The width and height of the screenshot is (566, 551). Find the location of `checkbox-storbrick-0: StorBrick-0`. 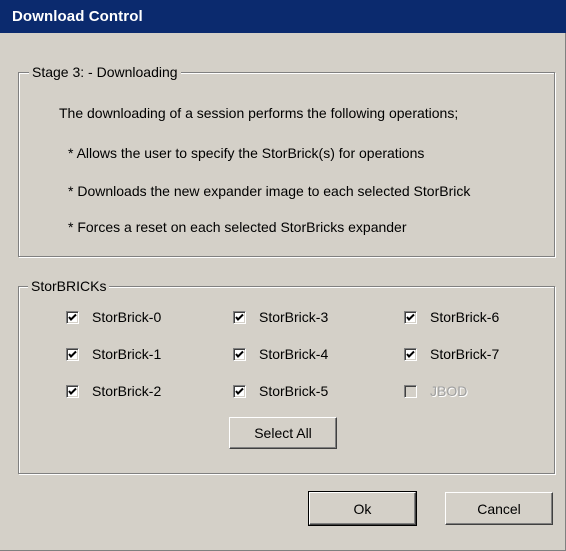

checkbox-storbrick-0: StorBrick-0 is located at coordinates (113, 317).